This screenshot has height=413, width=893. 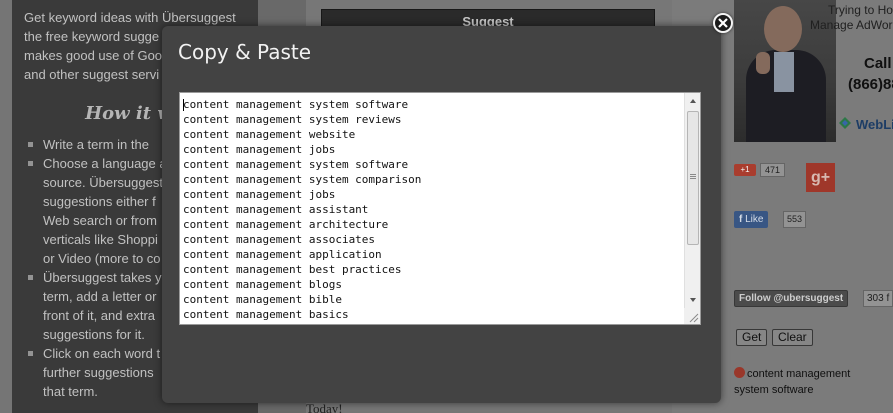 I want to click on keyword-line: content management website, so click(x=269, y=134).